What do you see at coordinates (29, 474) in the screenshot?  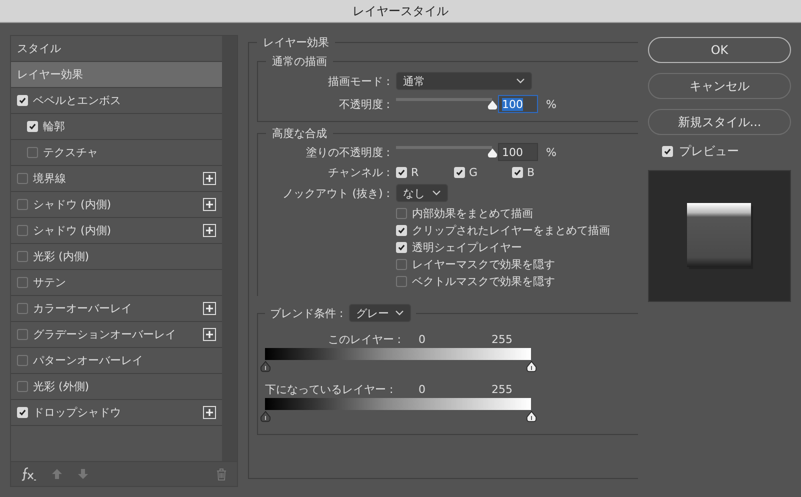 I see `fx-icon` at bounding box center [29, 474].